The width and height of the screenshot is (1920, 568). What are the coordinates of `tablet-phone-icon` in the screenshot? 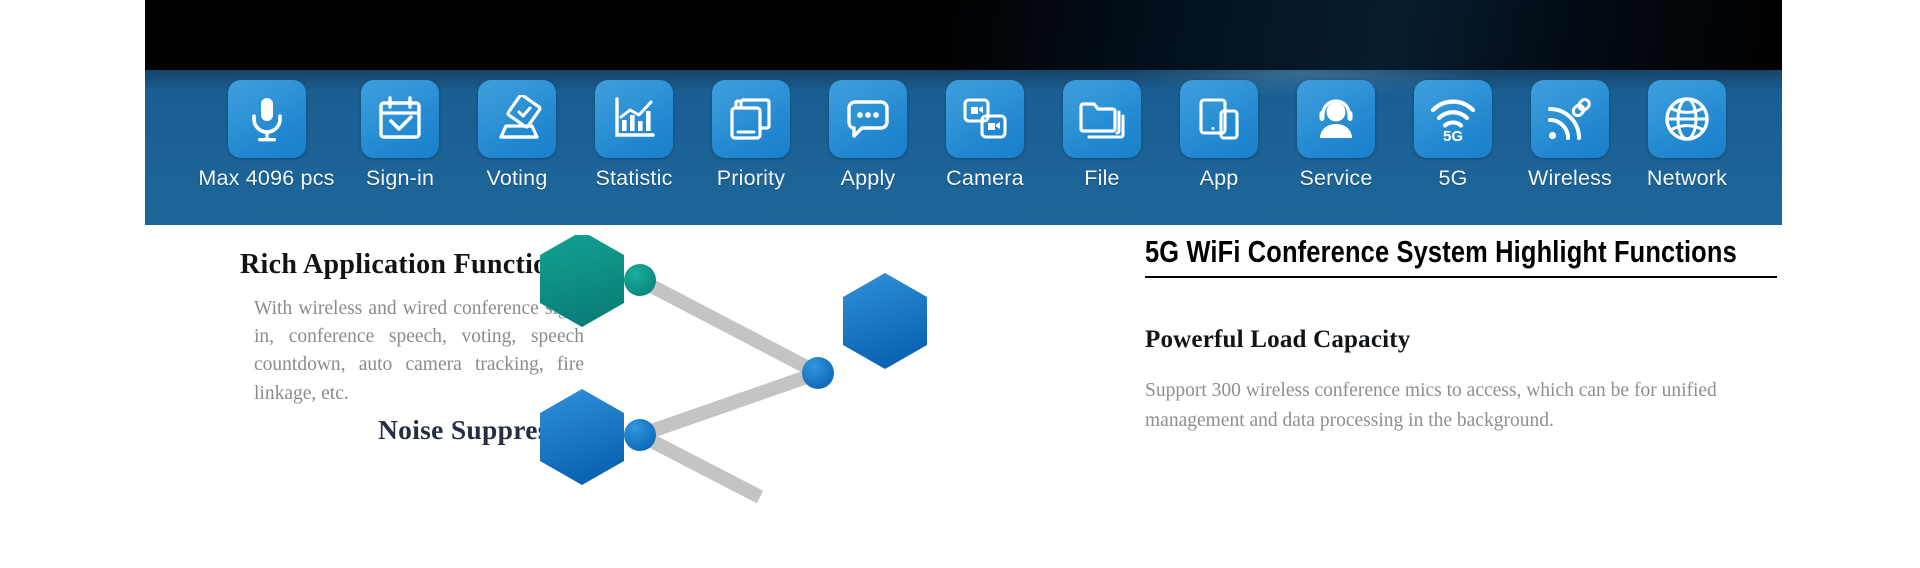 It's located at (1219, 119).